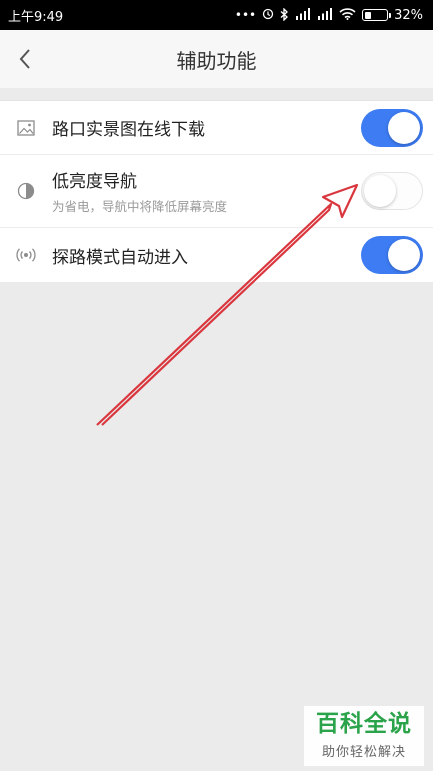  What do you see at coordinates (377, 15) in the screenshot?
I see `battery-icon` at bounding box center [377, 15].